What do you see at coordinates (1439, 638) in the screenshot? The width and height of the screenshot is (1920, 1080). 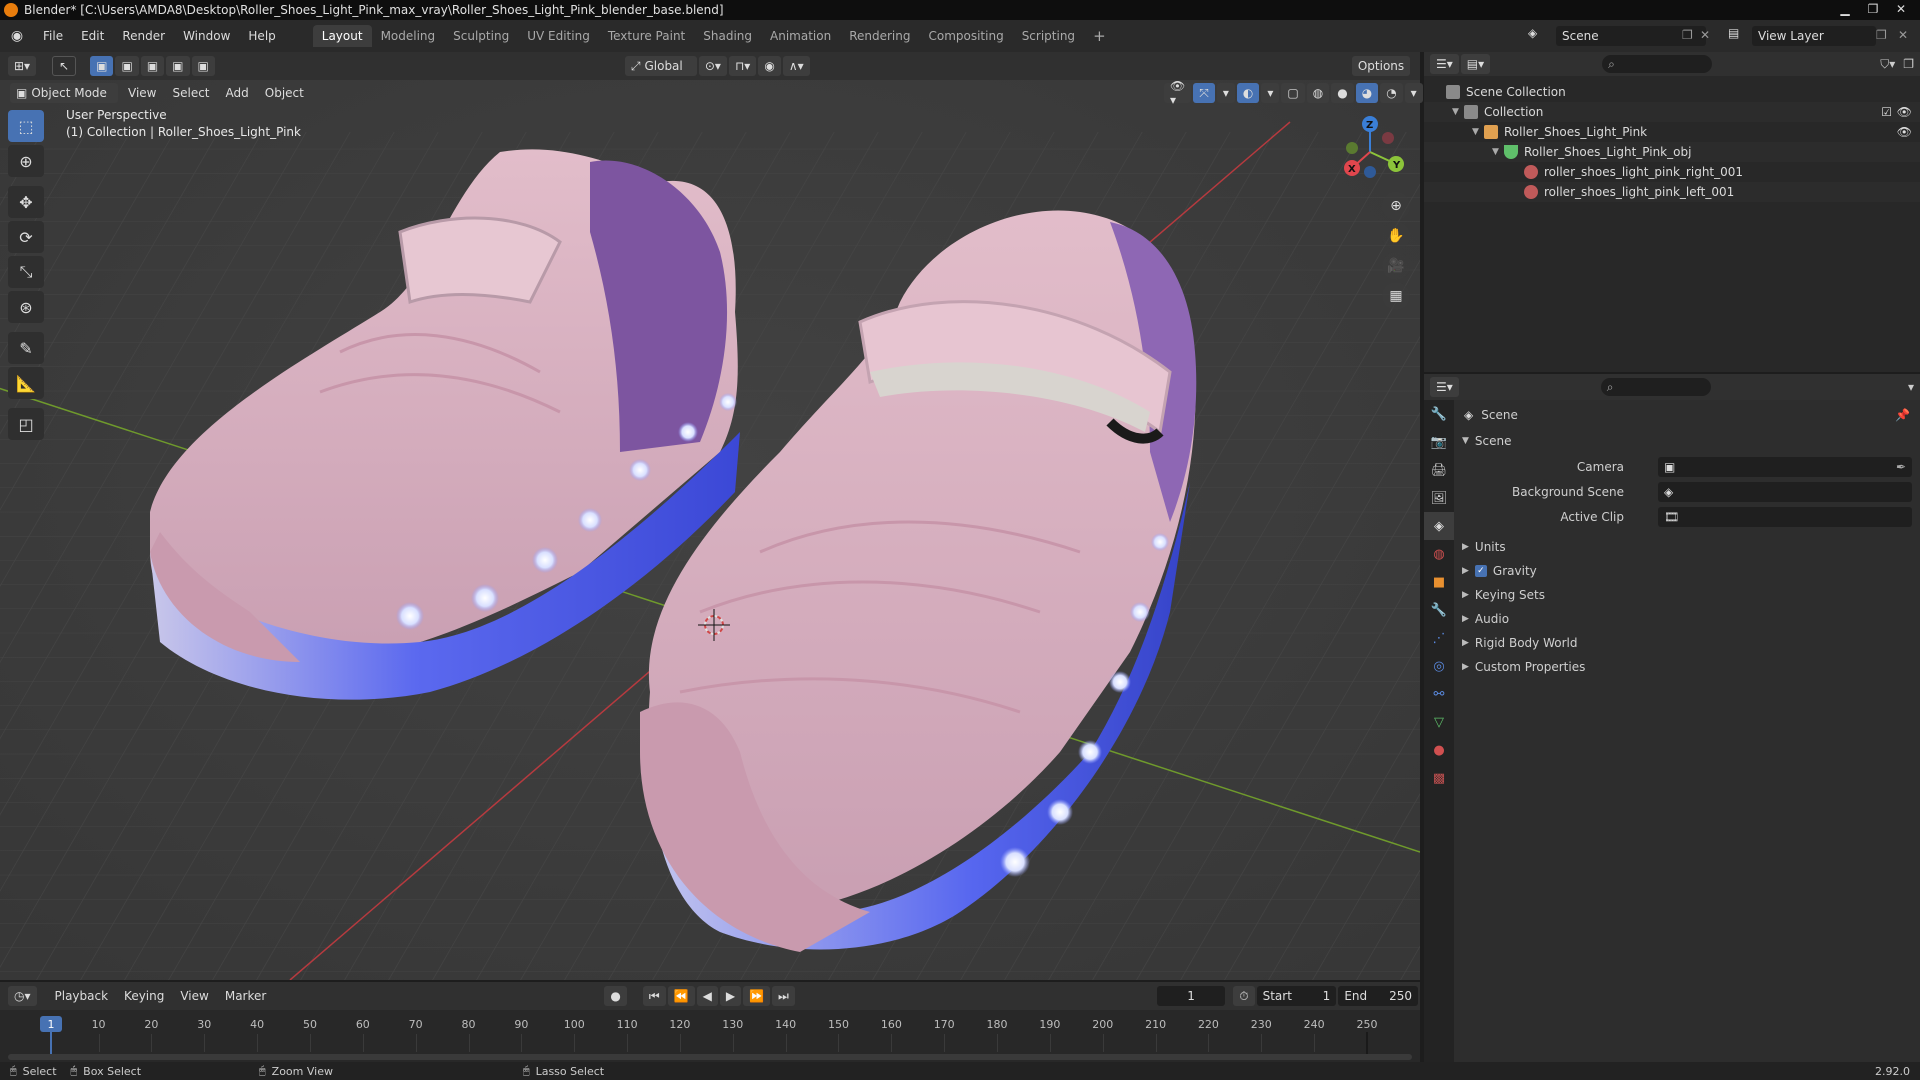 I see `particles-tab-icon: ⋰` at bounding box center [1439, 638].